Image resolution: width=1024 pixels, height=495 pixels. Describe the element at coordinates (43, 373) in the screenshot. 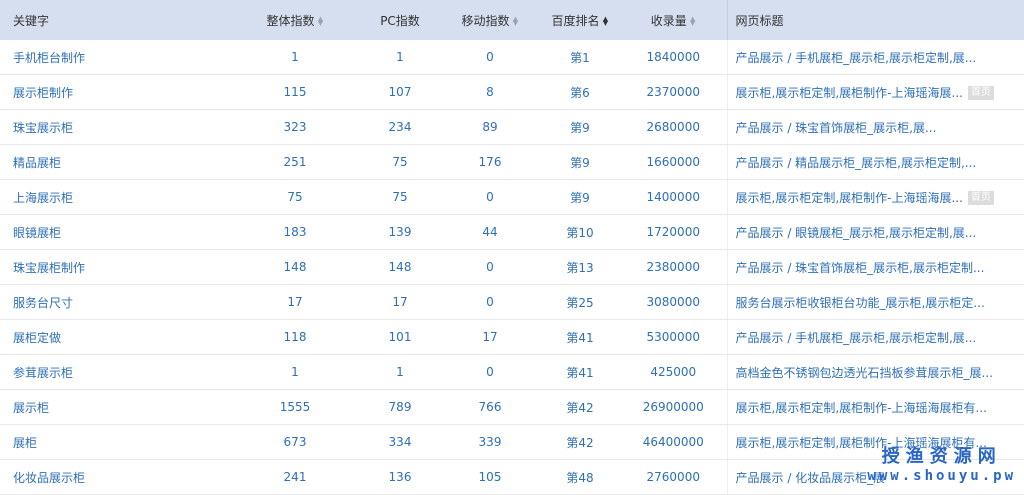

I see `keyword-link: 参茸展示柜` at that location.